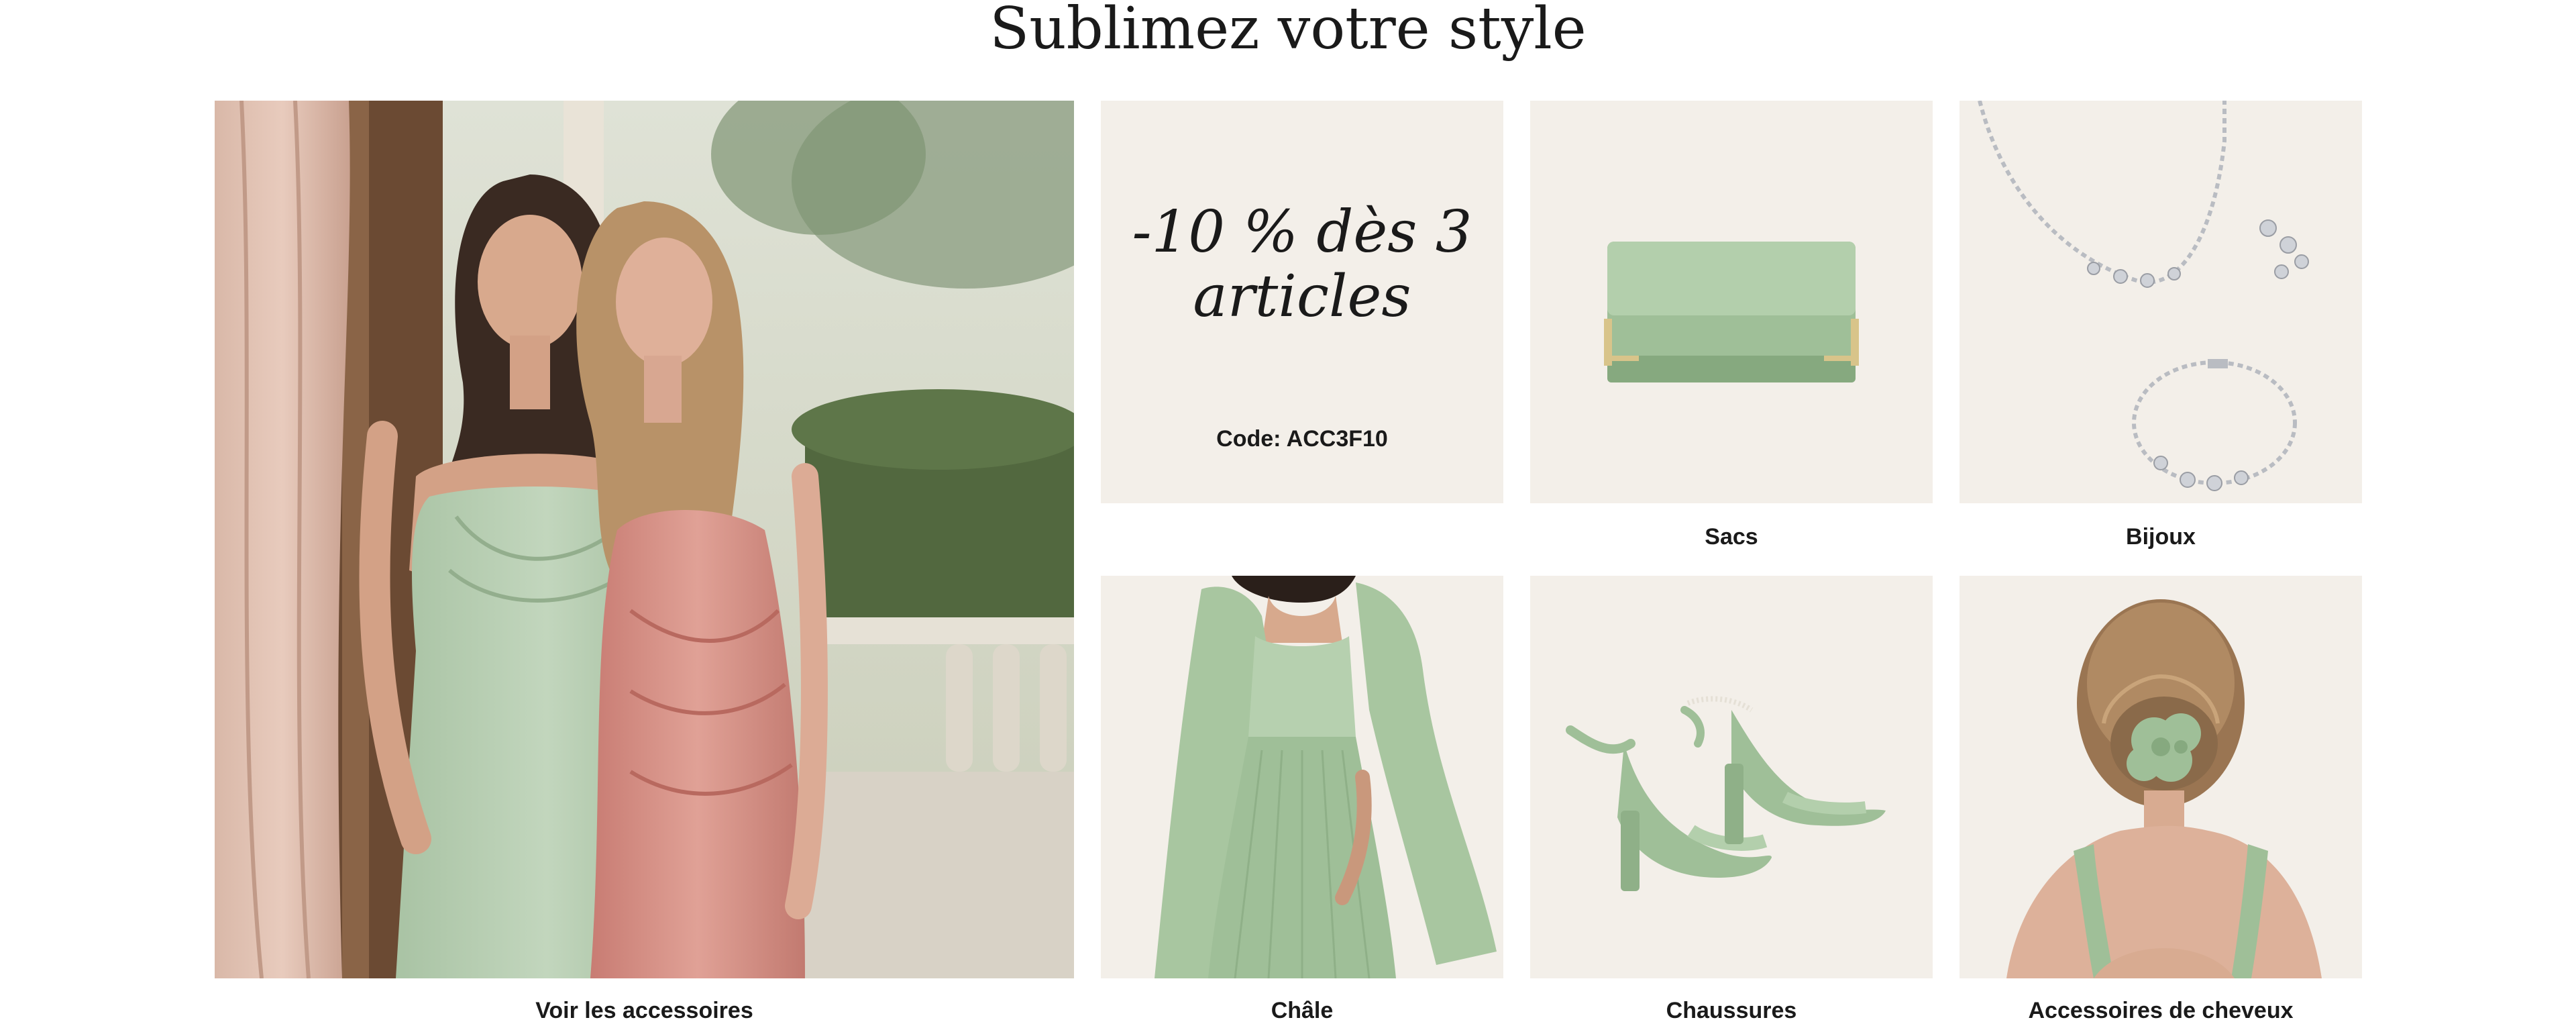  I want to click on page-title: Sublimez votre style, so click(1288, 31).